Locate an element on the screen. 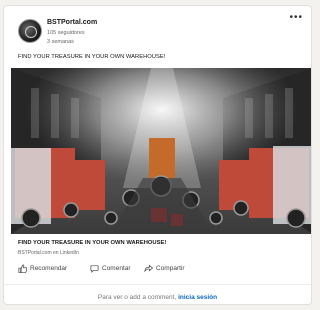  login-link: inicia sesión is located at coordinates (197, 297).